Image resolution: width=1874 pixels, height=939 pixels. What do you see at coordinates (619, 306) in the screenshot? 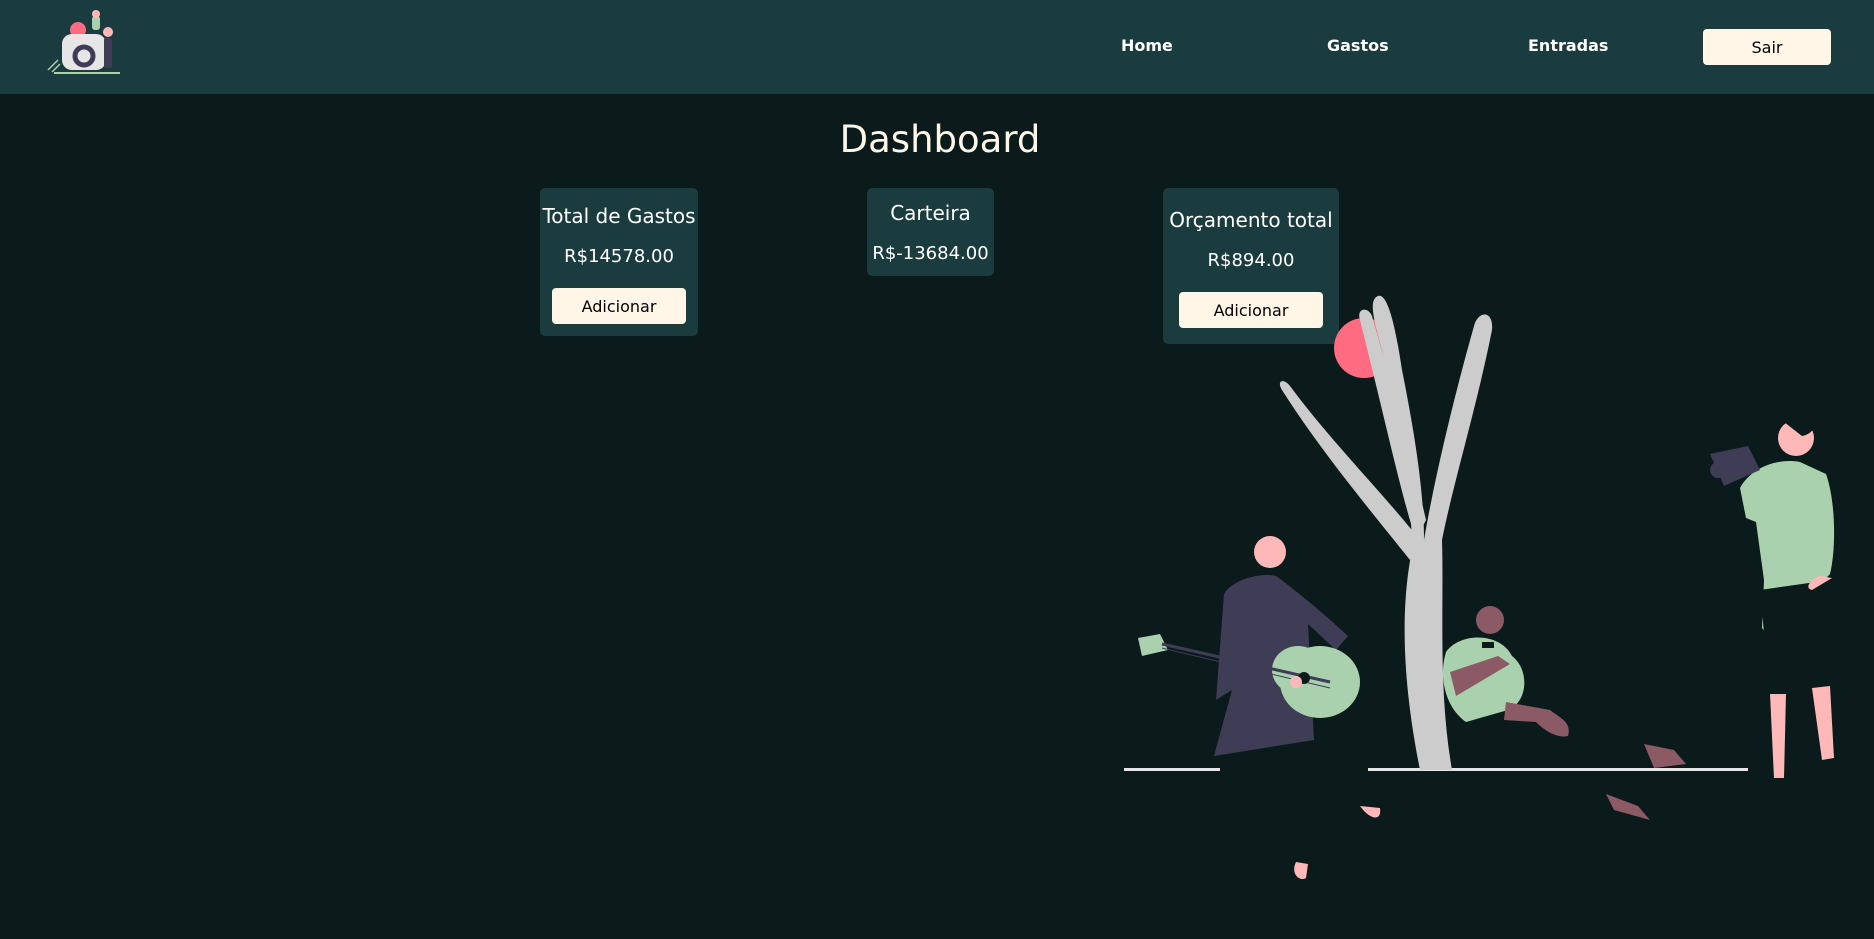
I see `add-gasto-button: Adicionar` at bounding box center [619, 306].